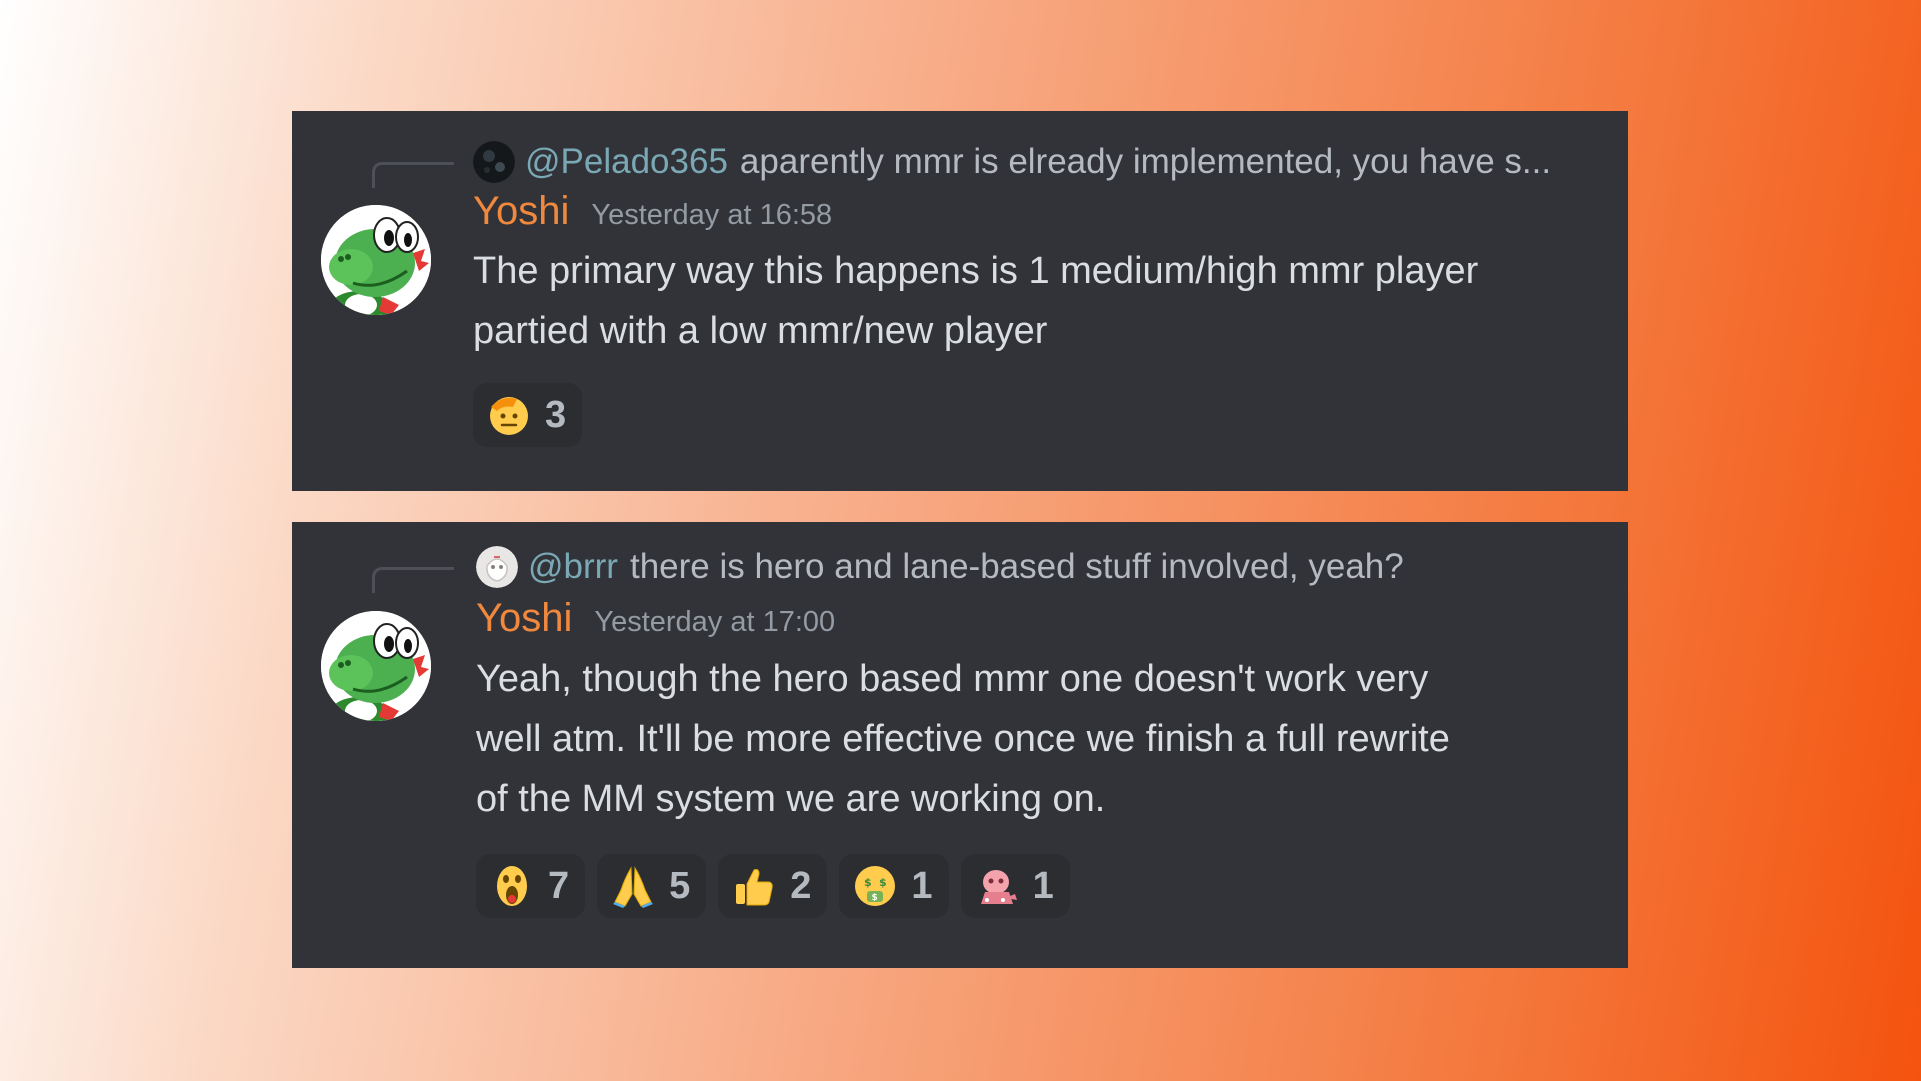  What do you see at coordinates (754, 886) in the screenshot?
I see `thumbs-up-emoji` at bounding box center [754, 886].